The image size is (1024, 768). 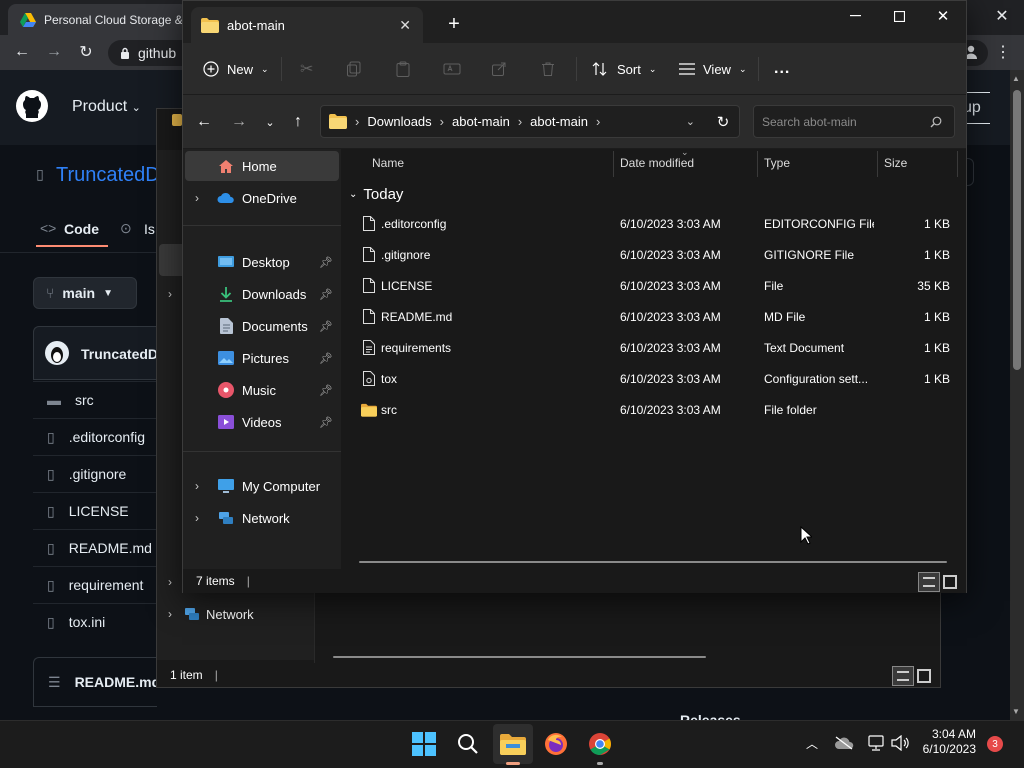 What do you see at coordinates (98, 399) in the screenshot?
I see `repo-file-row: ▬ src` at bounding box center [98, 399].